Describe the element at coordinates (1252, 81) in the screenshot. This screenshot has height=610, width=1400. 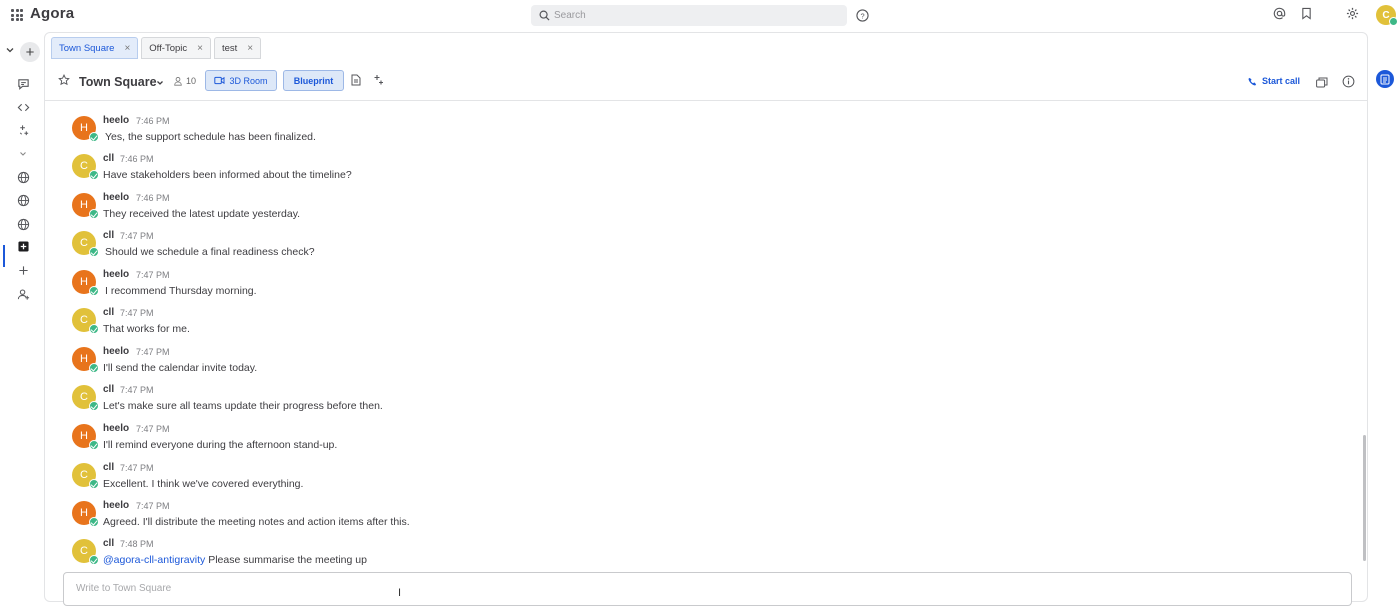
I see `phone-icon` at that location.